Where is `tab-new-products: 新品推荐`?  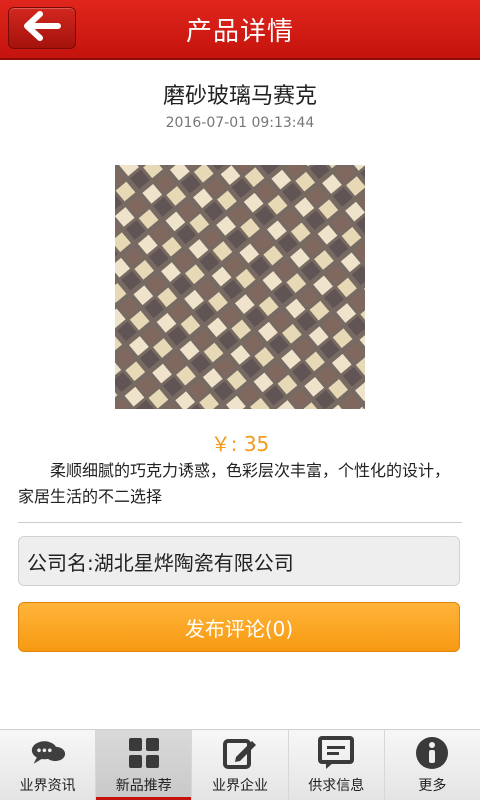
tab-new-products: 新品推荐 is located at coordinates (144, 765).